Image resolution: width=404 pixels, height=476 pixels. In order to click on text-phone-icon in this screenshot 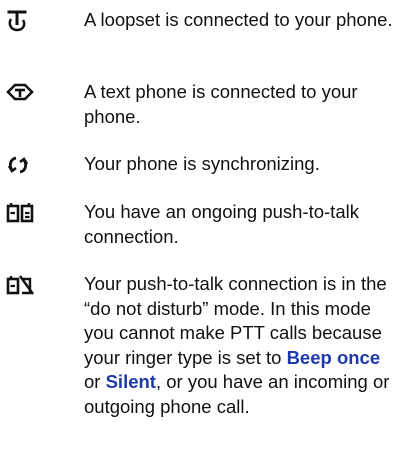, I will do `click(20, 92)`.